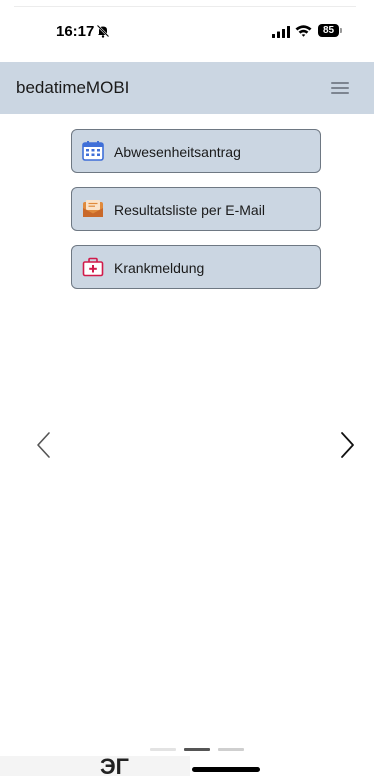  I want to click on status-bar: 16:17 85, so click(187, 29).